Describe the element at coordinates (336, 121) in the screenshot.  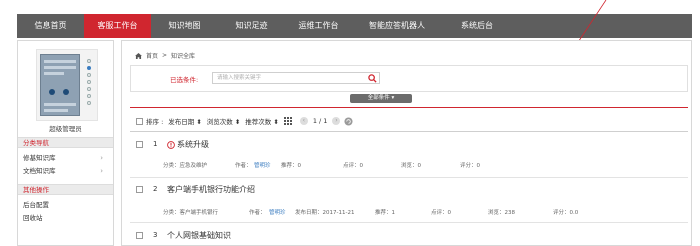
I see `next-page-button: ›` at that location.